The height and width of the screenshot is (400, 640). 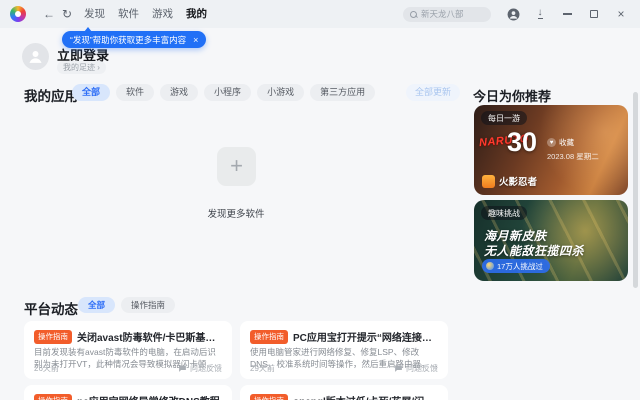 I want to click on challenge-badge: 趣味挑战, so click(x=504, y=213).